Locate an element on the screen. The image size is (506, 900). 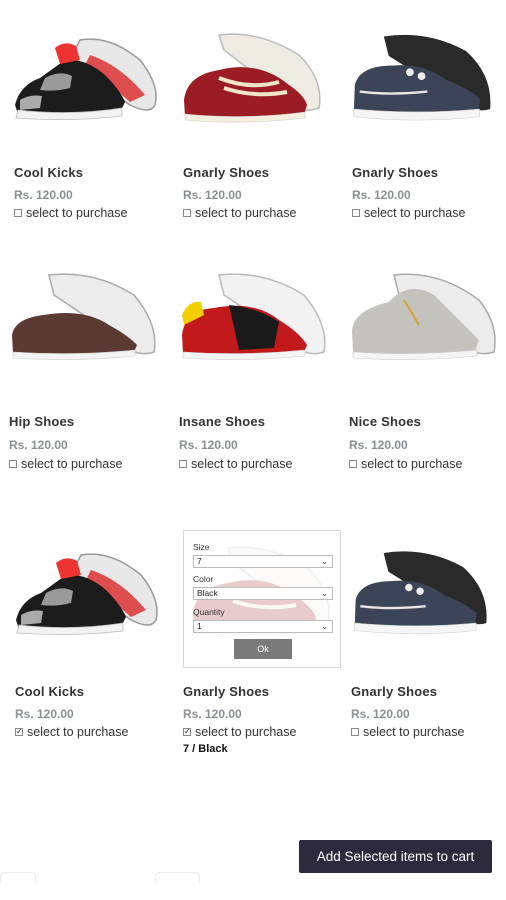
quantity-select: 1 ⌄ is located at coordinates (263, 626).